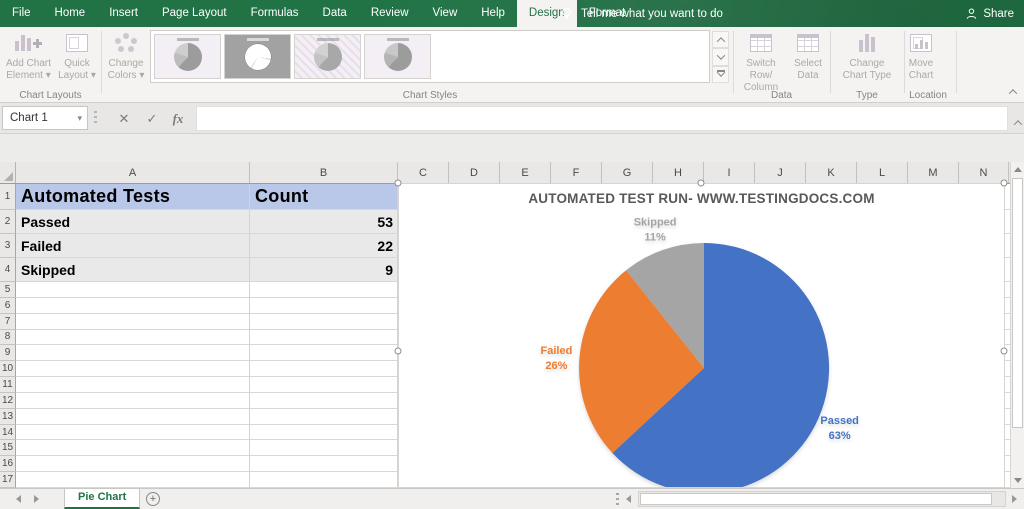 This screenshot has height=509, width=1024. What do you see at coordinates (8, 222) in the screenshot?
I see `row-header-2: 2` at bounding box center [8, 222].